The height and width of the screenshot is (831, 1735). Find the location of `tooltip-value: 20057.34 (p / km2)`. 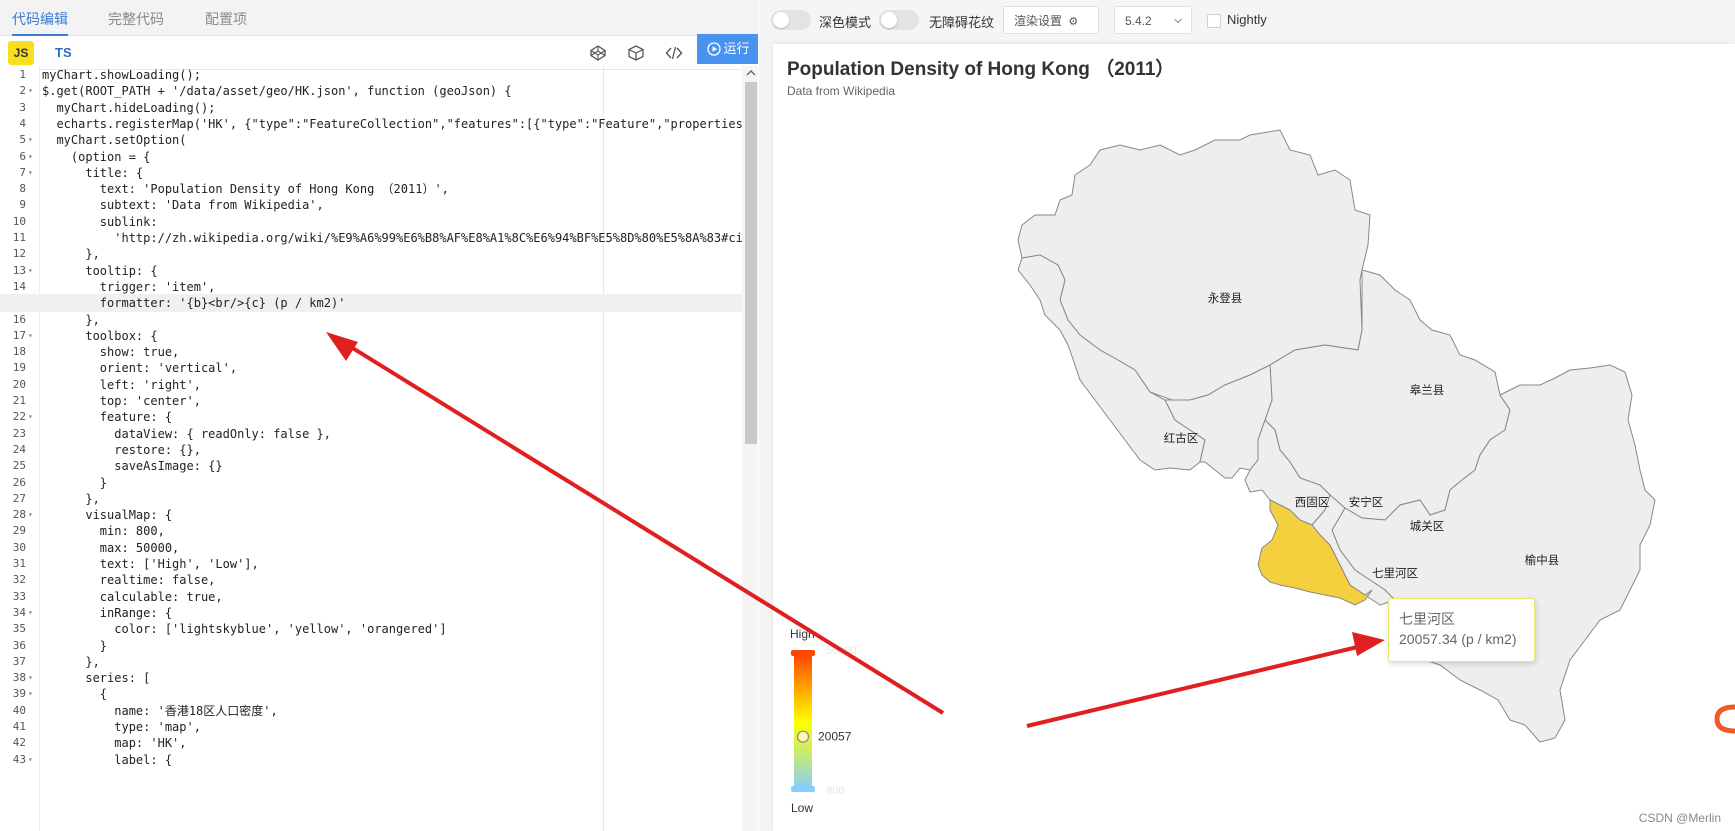

tooltip-value: 20057.34 (p / km2) is located at coordinates (1458, 639).